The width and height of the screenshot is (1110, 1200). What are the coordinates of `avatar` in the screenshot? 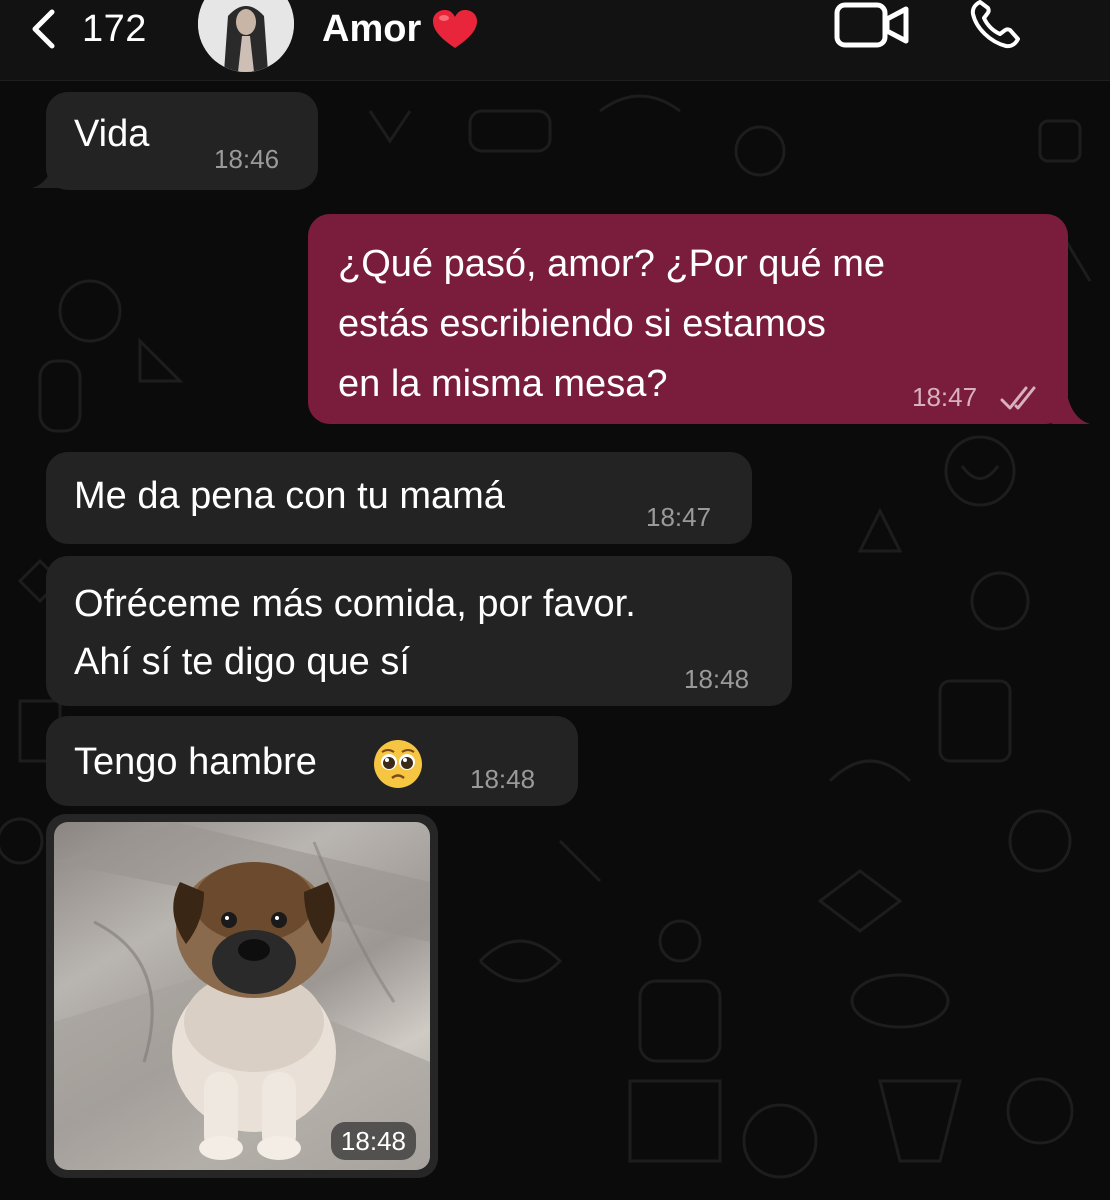 It's located at (246, 36).